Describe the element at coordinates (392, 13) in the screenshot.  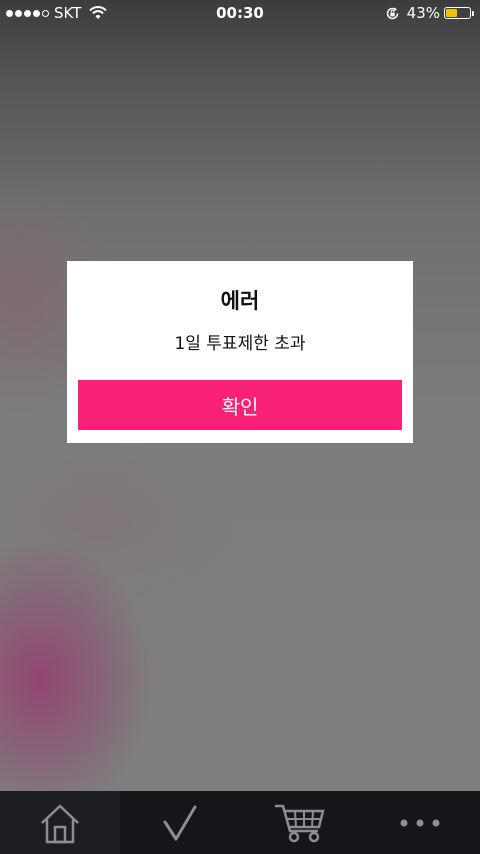
I see `rotation-lock-icon` at that location.